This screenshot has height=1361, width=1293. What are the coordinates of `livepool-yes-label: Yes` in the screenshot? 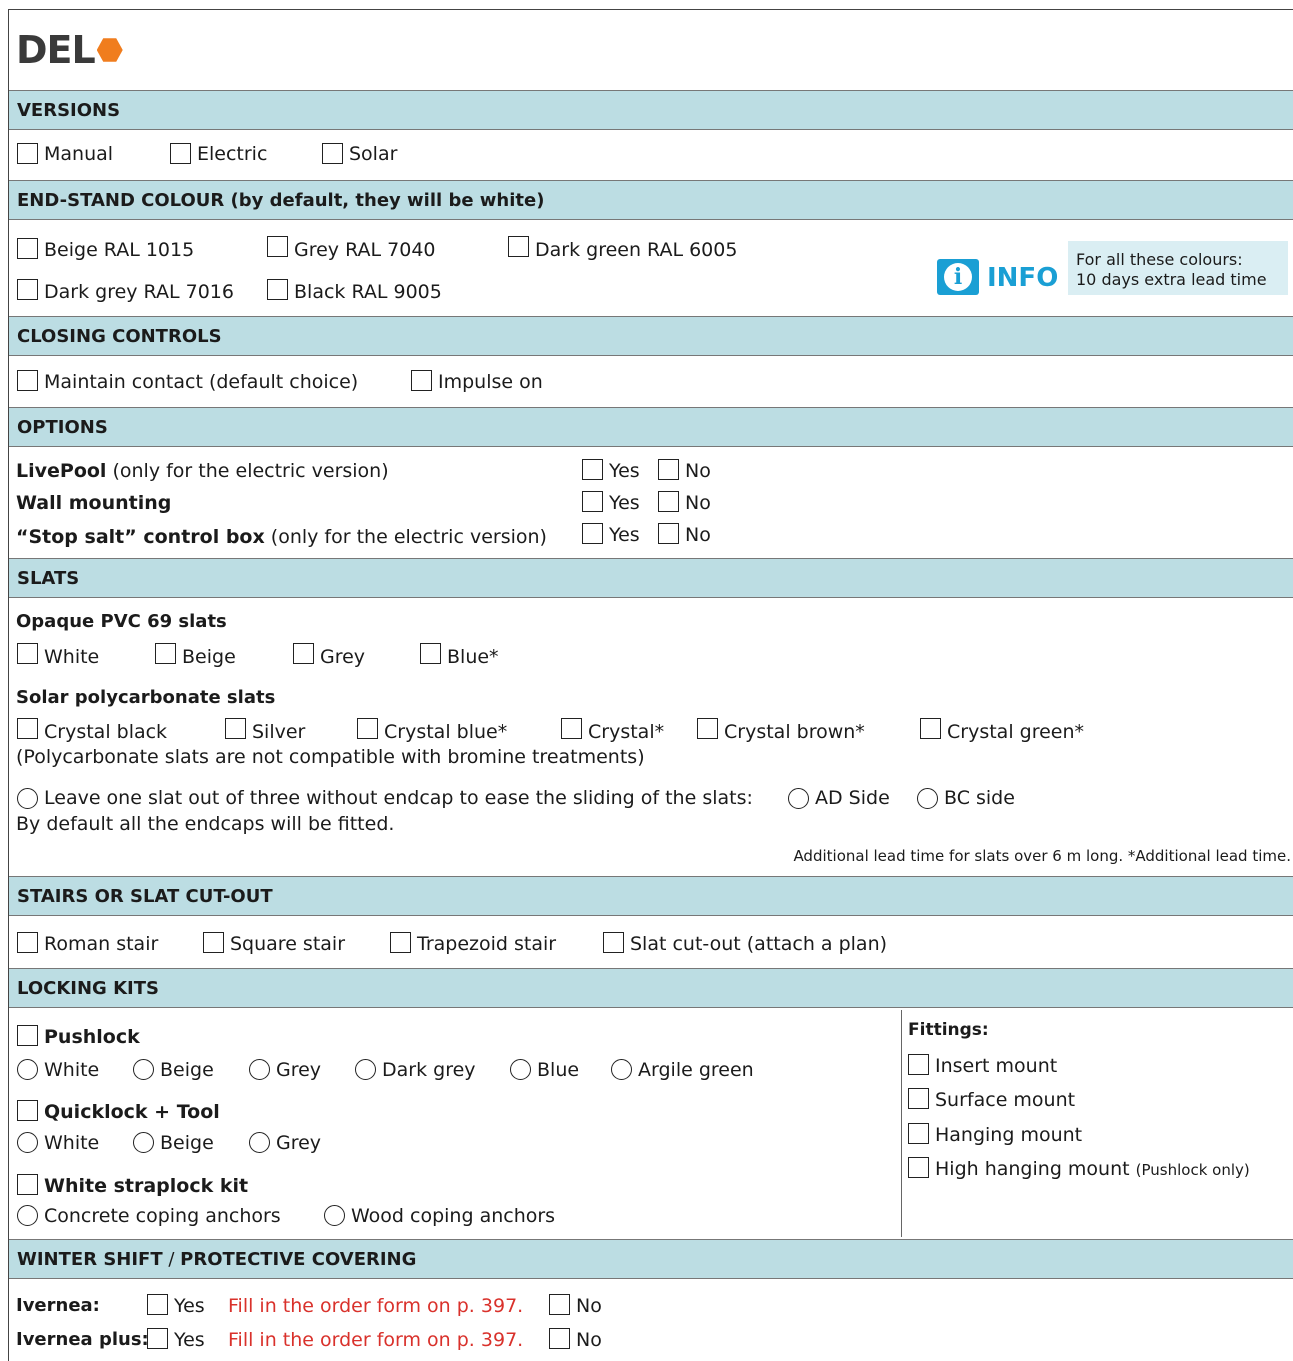 It's located at (624, 471).